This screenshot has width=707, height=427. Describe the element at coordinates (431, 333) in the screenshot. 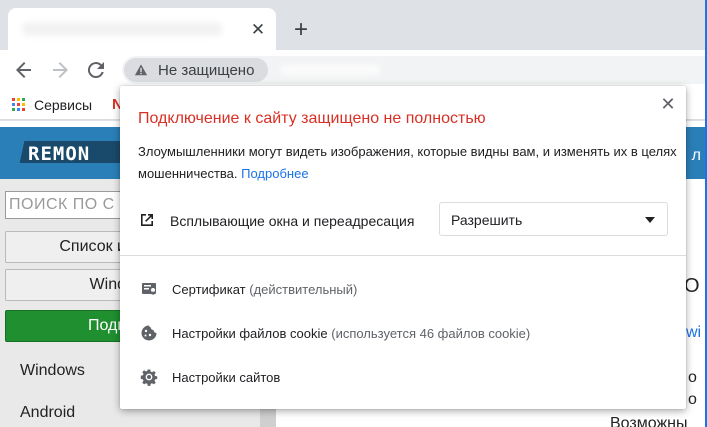

I see `cookie-count: (используется 46 файлов cookie)` at that location.